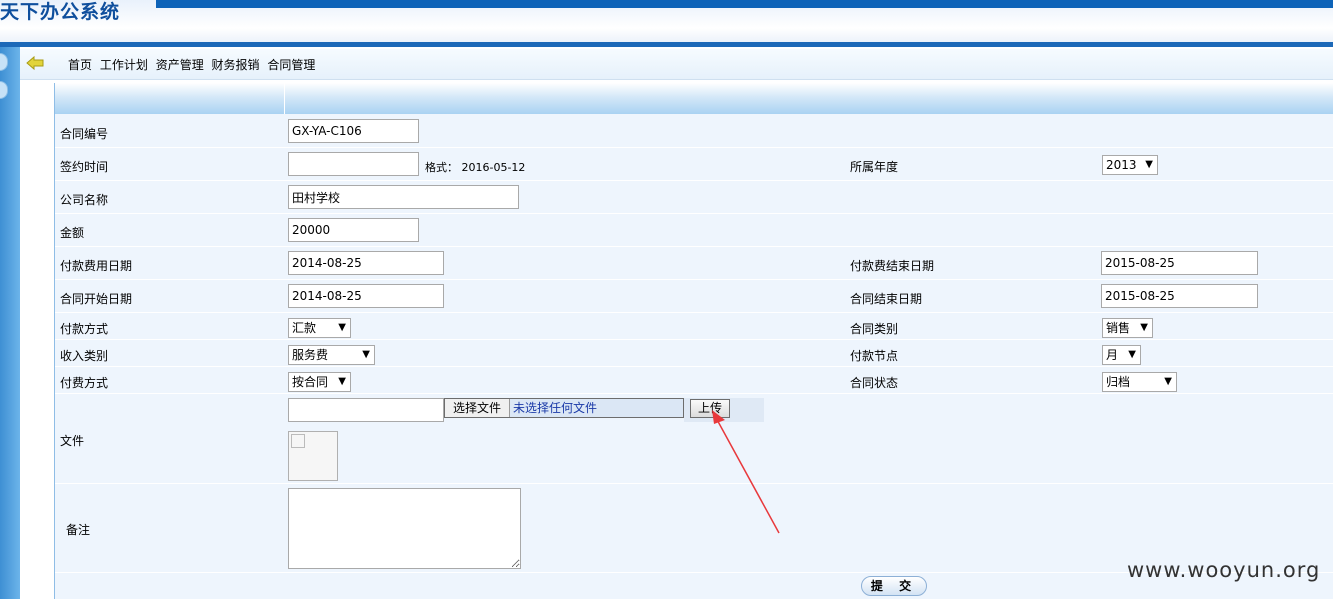 Image resolution: width=1333 pixels, height=599 pixels. Describe the element at coordinates (366, 296) in the screenshot. I see `contract-start-input` at that location.